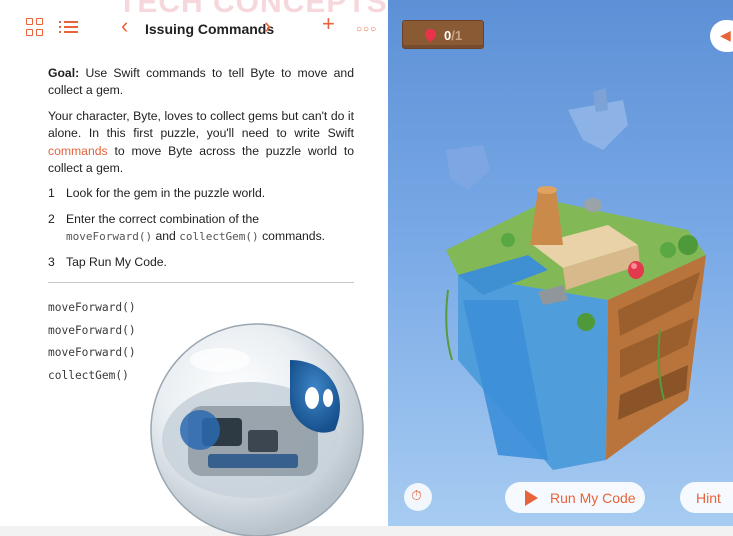 The width and height of the screenshot is (733, 536). Describe the element at coordinates (443, 34) in the screenshot. I see `gem-score: 0/1` at that location.